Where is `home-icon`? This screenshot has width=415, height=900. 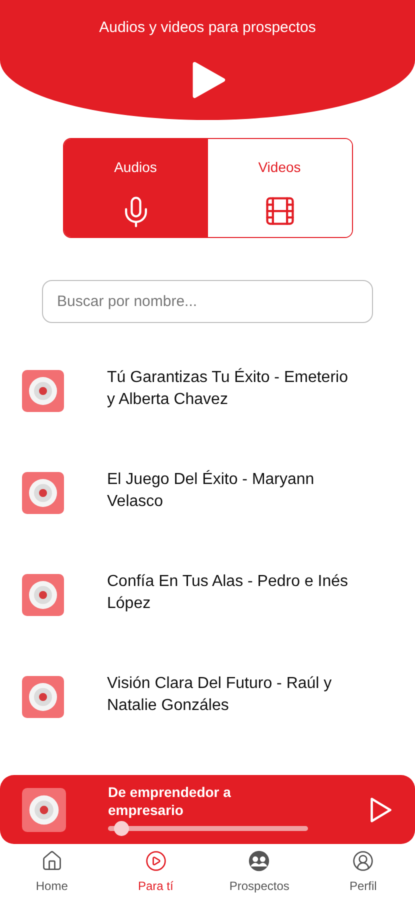
home-icon is located at coordinates (51, 861).